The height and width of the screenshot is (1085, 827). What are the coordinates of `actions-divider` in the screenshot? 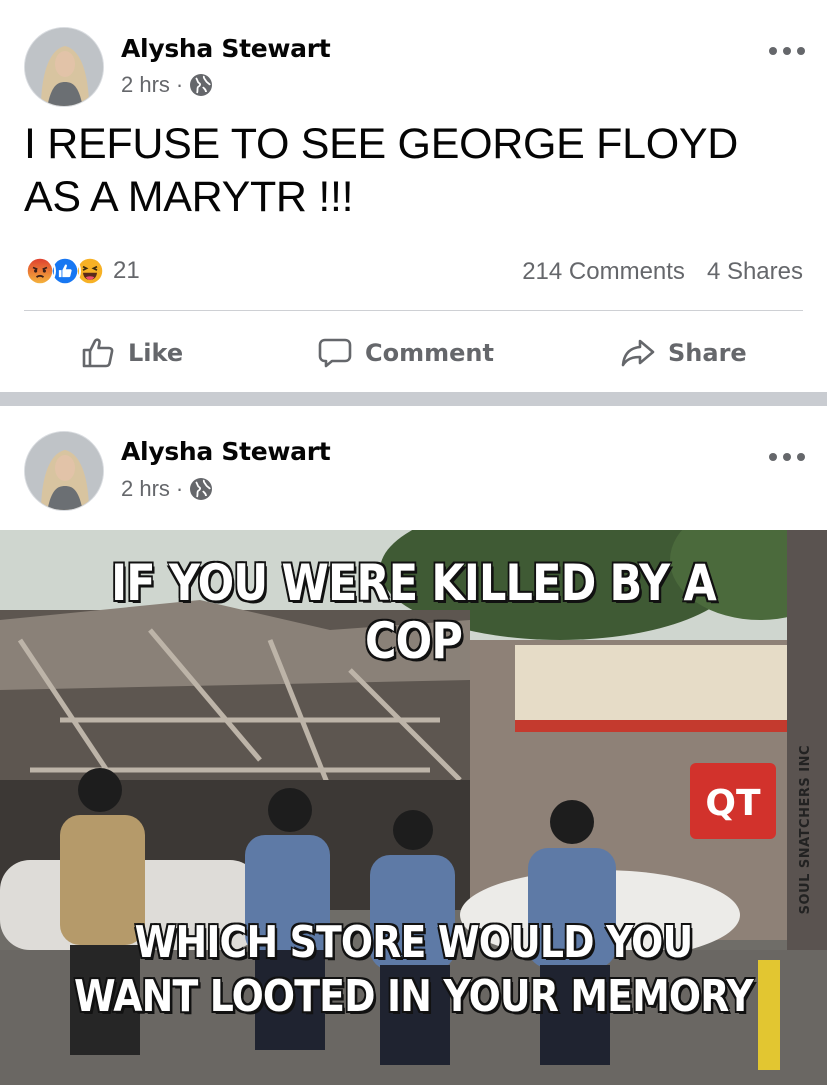 It's located at (413, 310).